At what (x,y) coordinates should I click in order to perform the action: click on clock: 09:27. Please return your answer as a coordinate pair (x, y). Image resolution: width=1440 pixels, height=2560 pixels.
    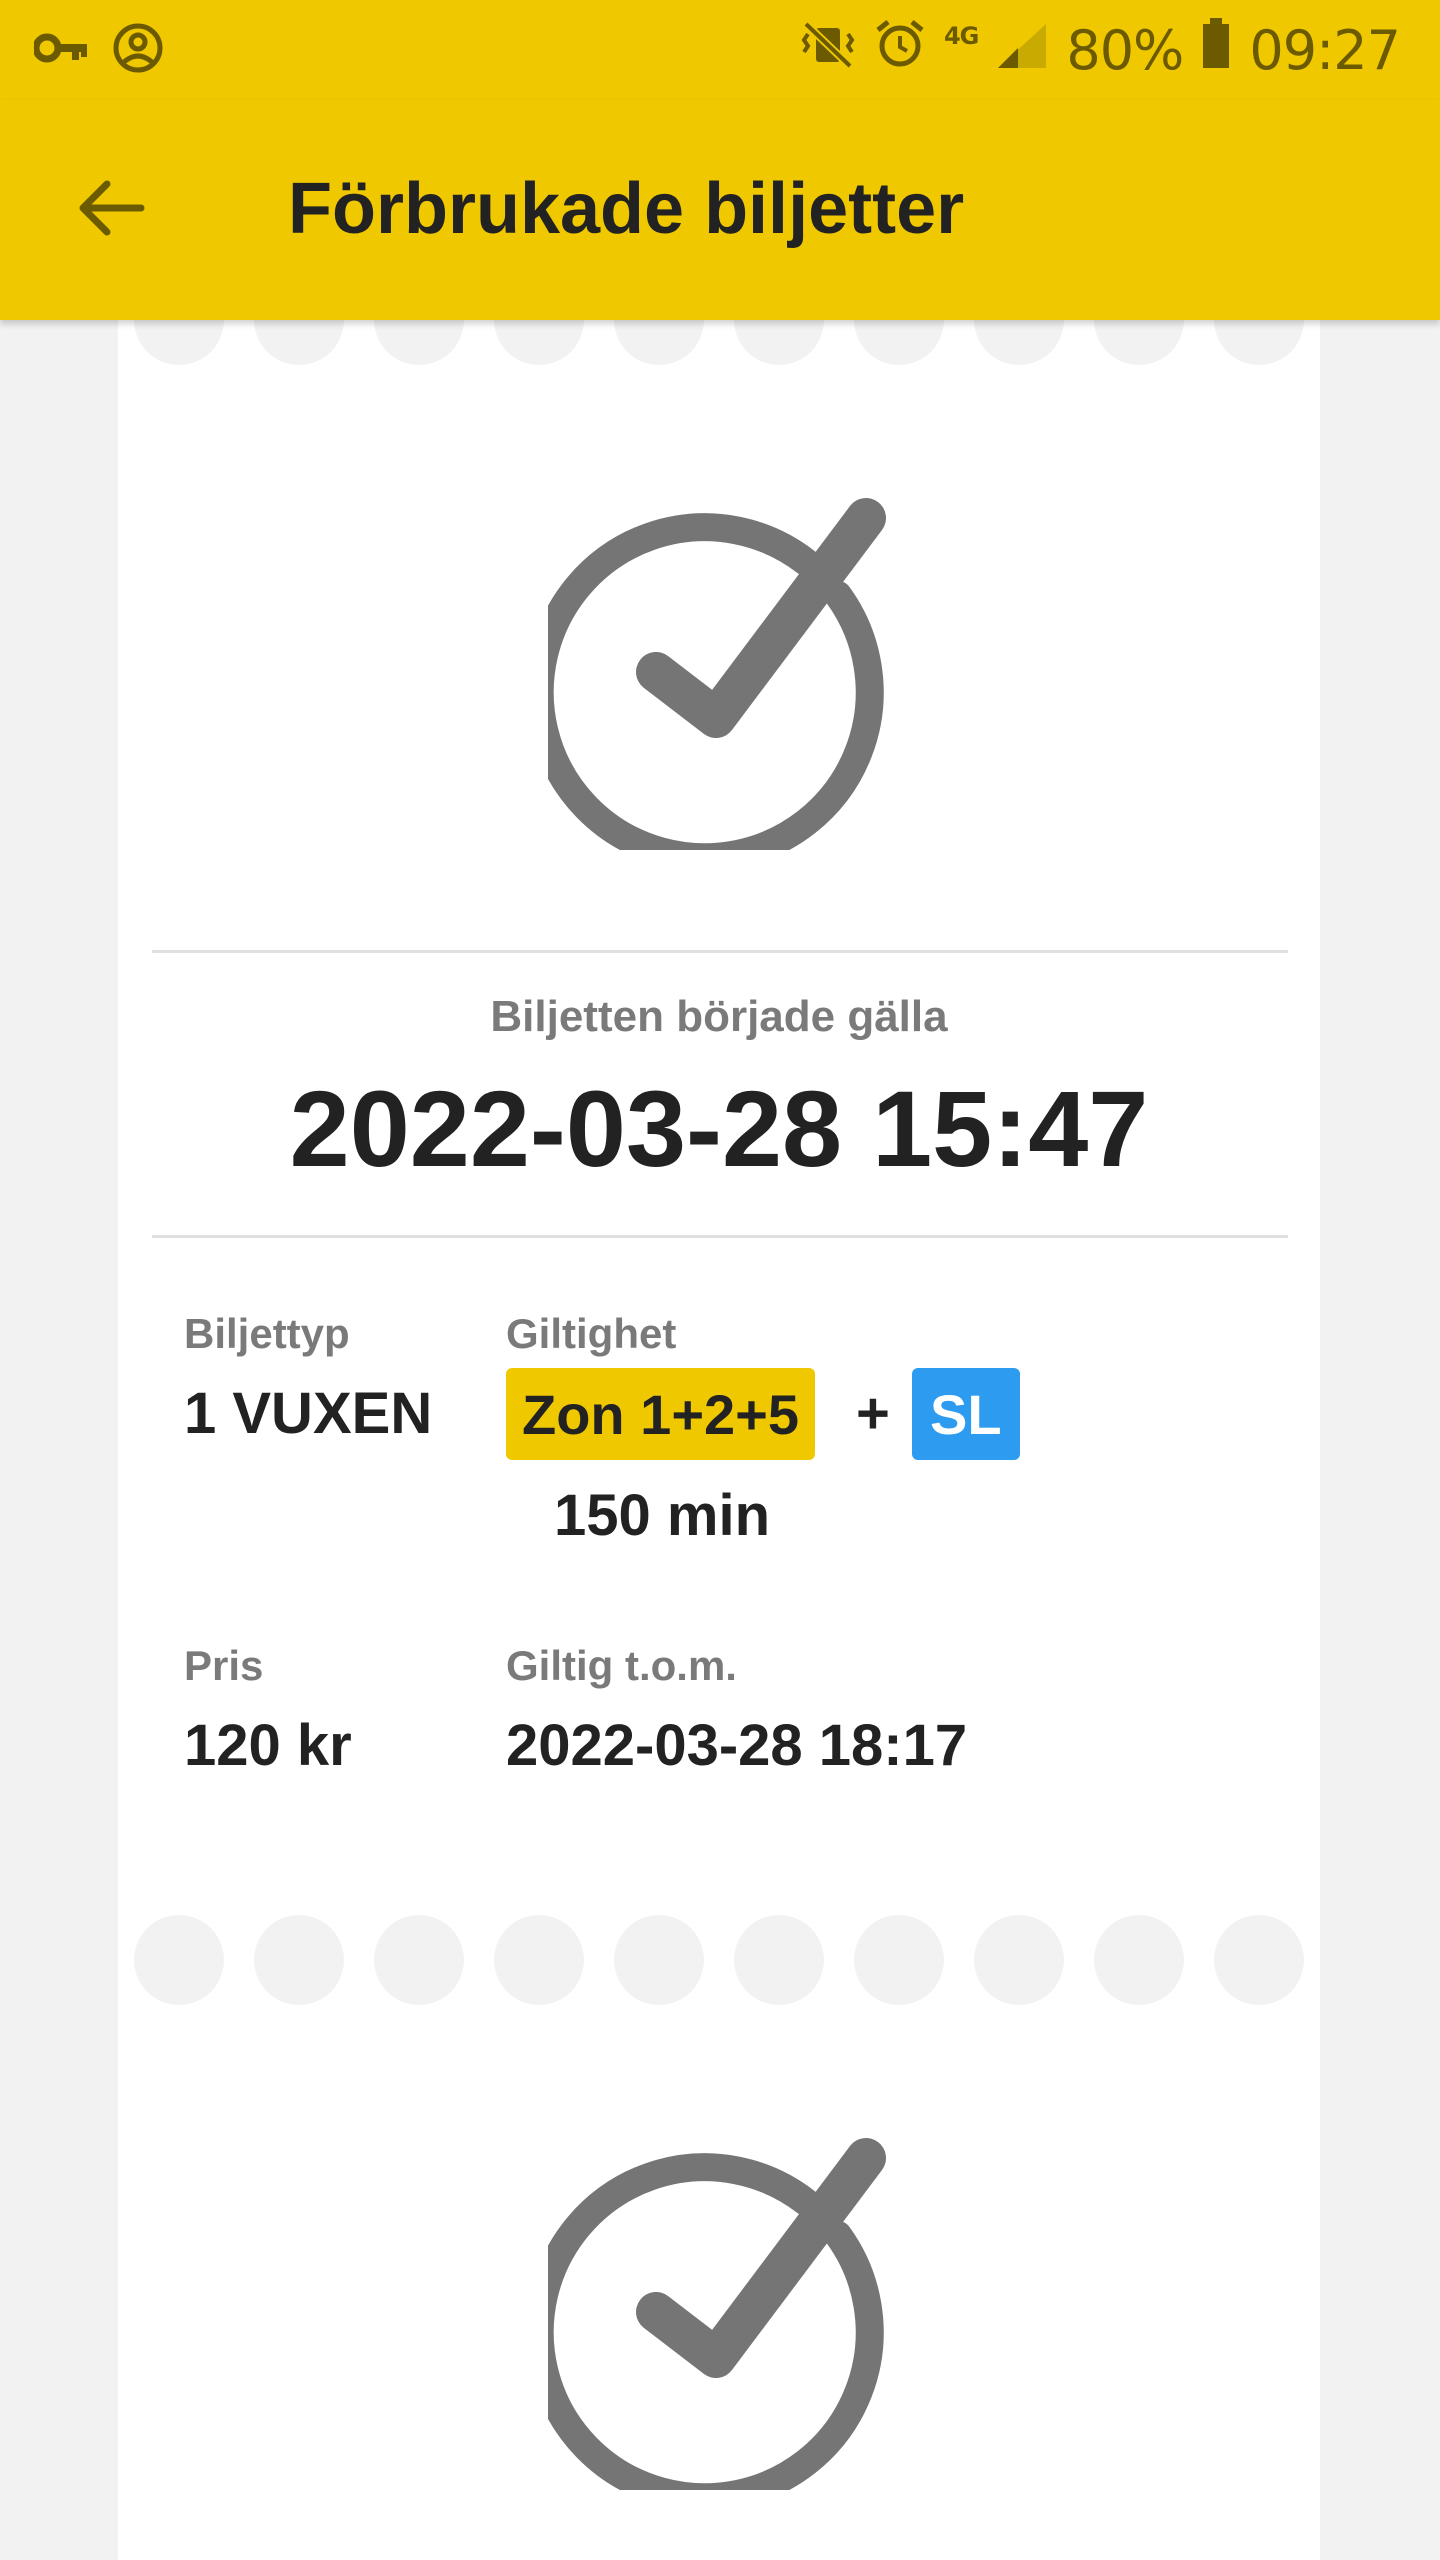
    Looking at the image, I should click on (1325, 50).